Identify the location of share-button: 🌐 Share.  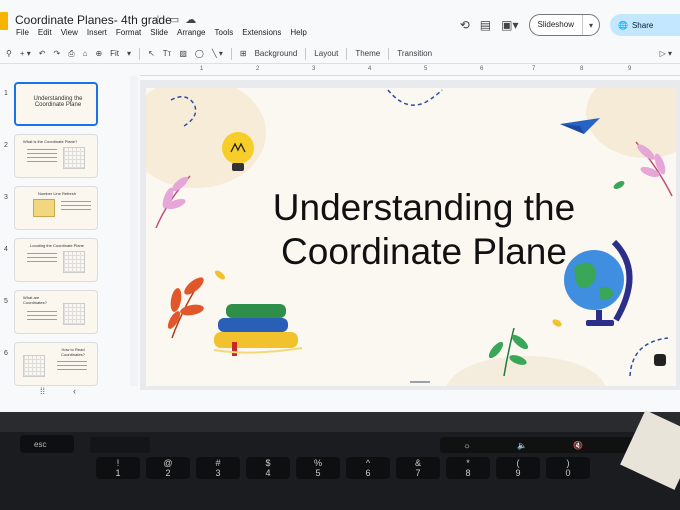
(645, 25).